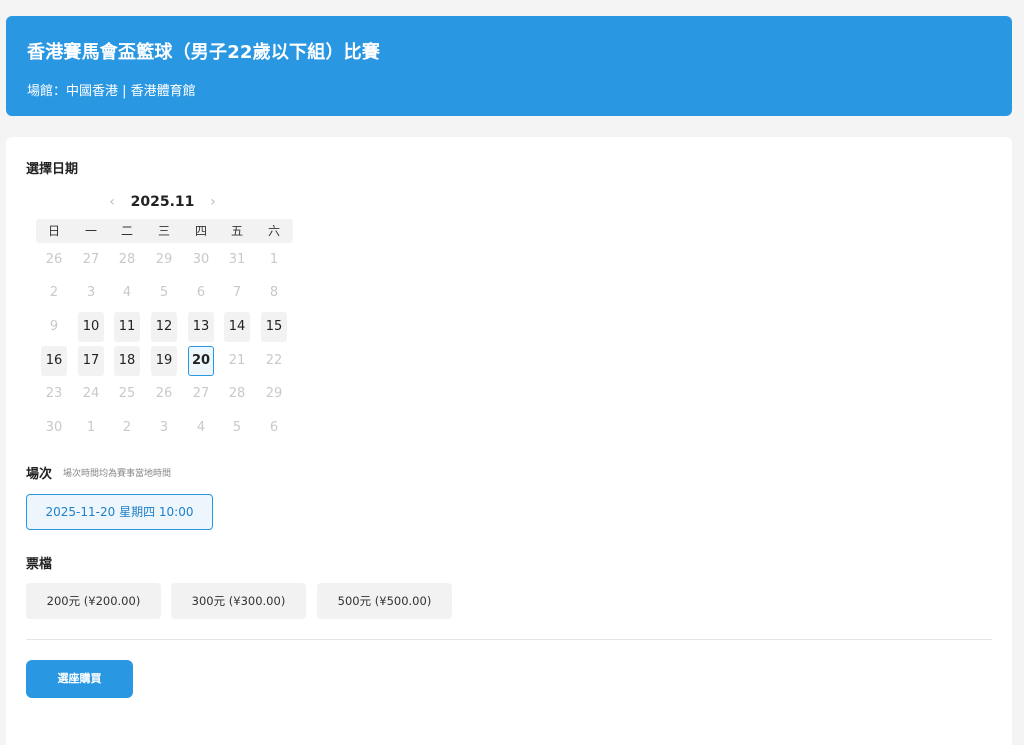 The width and height of the screenshot is (1024, 745). What do you see at coordinates (79, 679) in the screenshot?
I see `select-seat-buy-button: 選座購買` at bounding box center [79, 679].